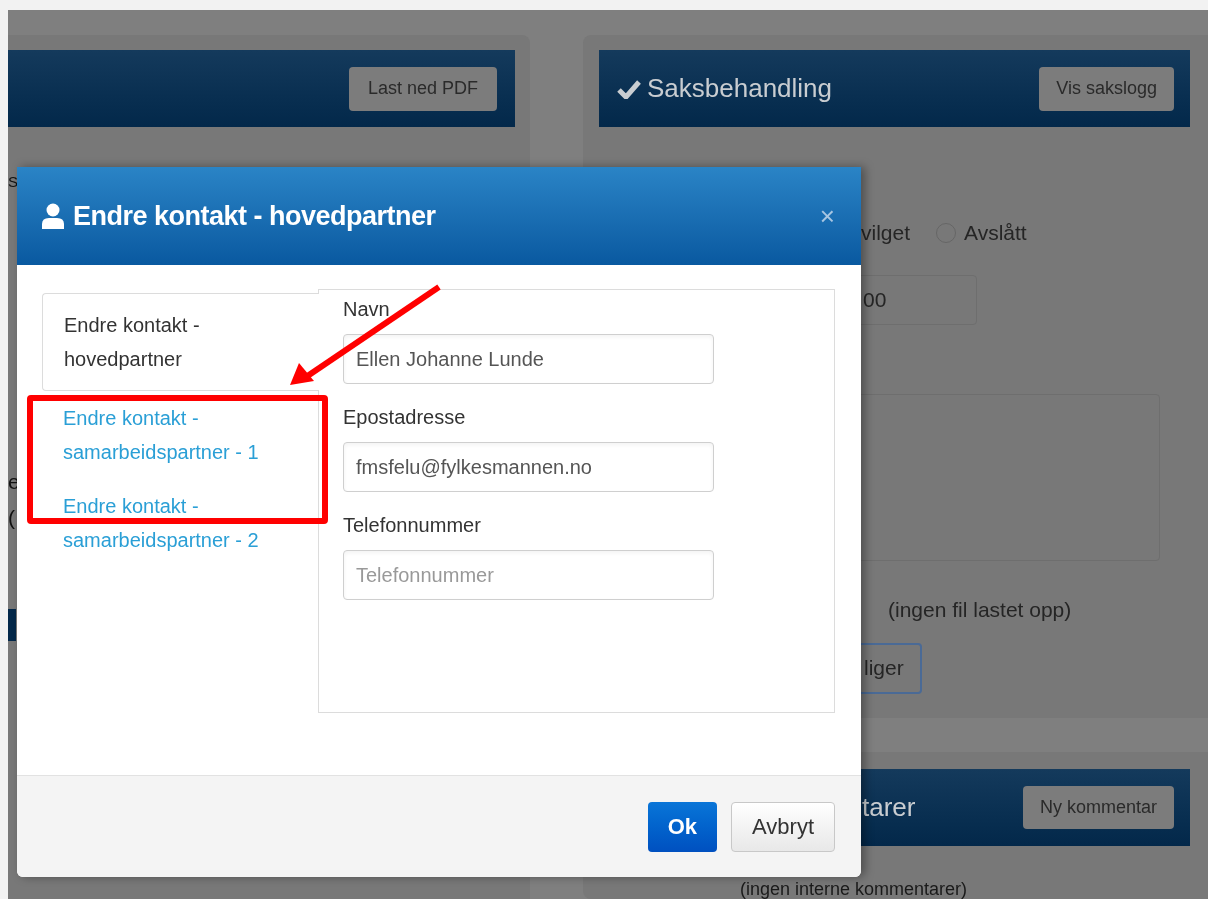 This screenshot has width=1208, height=899. I want to click on cut-off-text: (, so click(11, 518).